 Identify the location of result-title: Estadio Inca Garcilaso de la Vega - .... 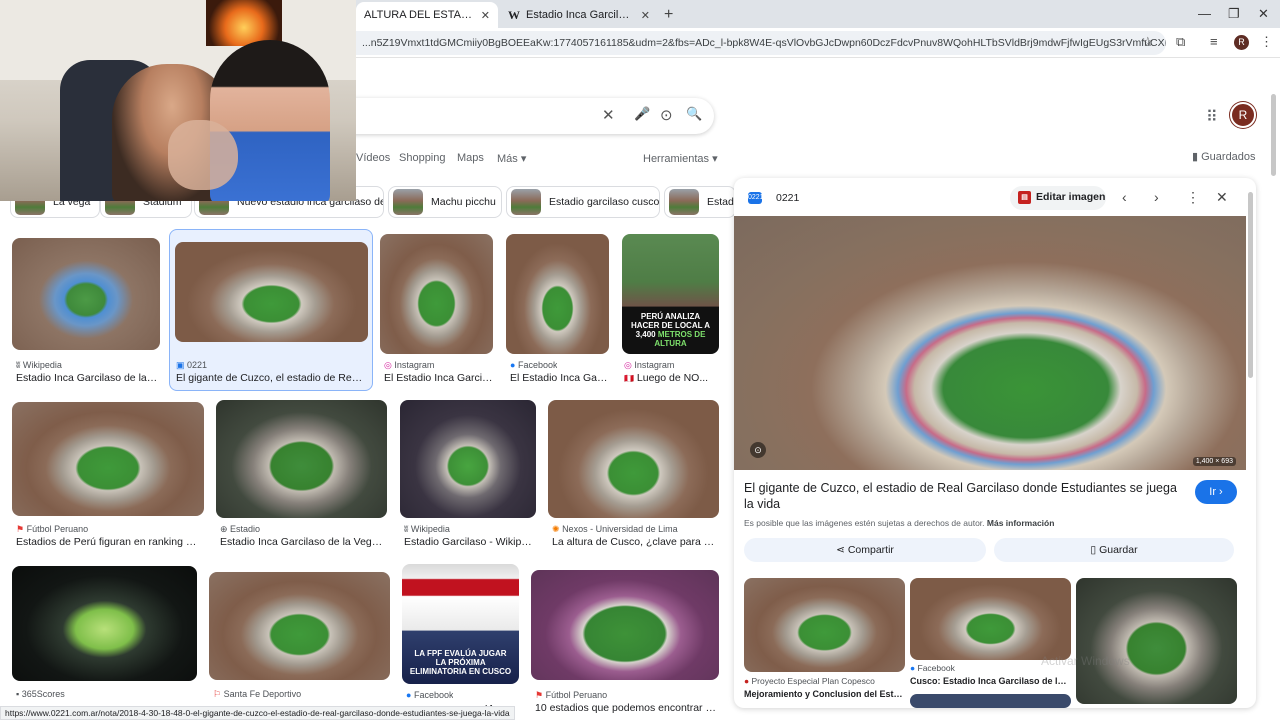
(303, 542).